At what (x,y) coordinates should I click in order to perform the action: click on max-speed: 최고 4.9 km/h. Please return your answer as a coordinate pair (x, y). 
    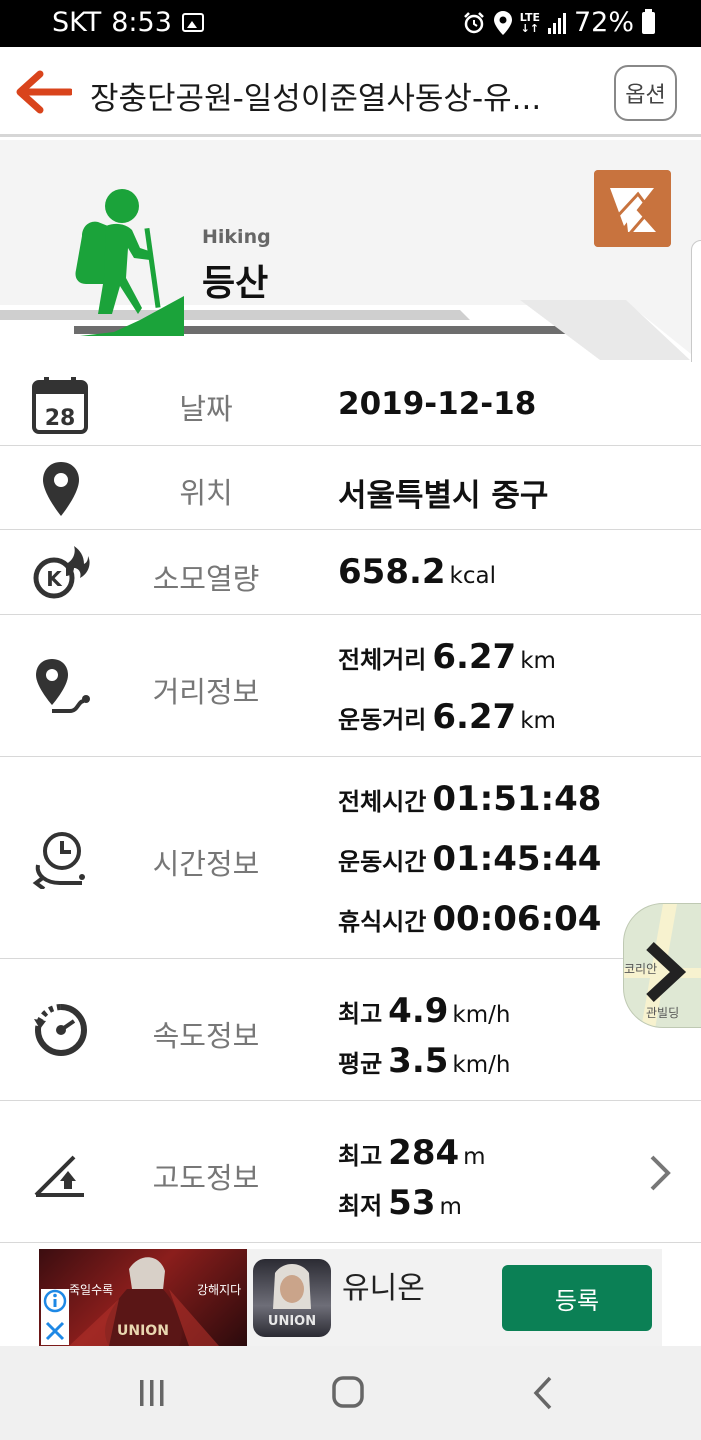
    Looking at the image, I should click on (424, 1011).